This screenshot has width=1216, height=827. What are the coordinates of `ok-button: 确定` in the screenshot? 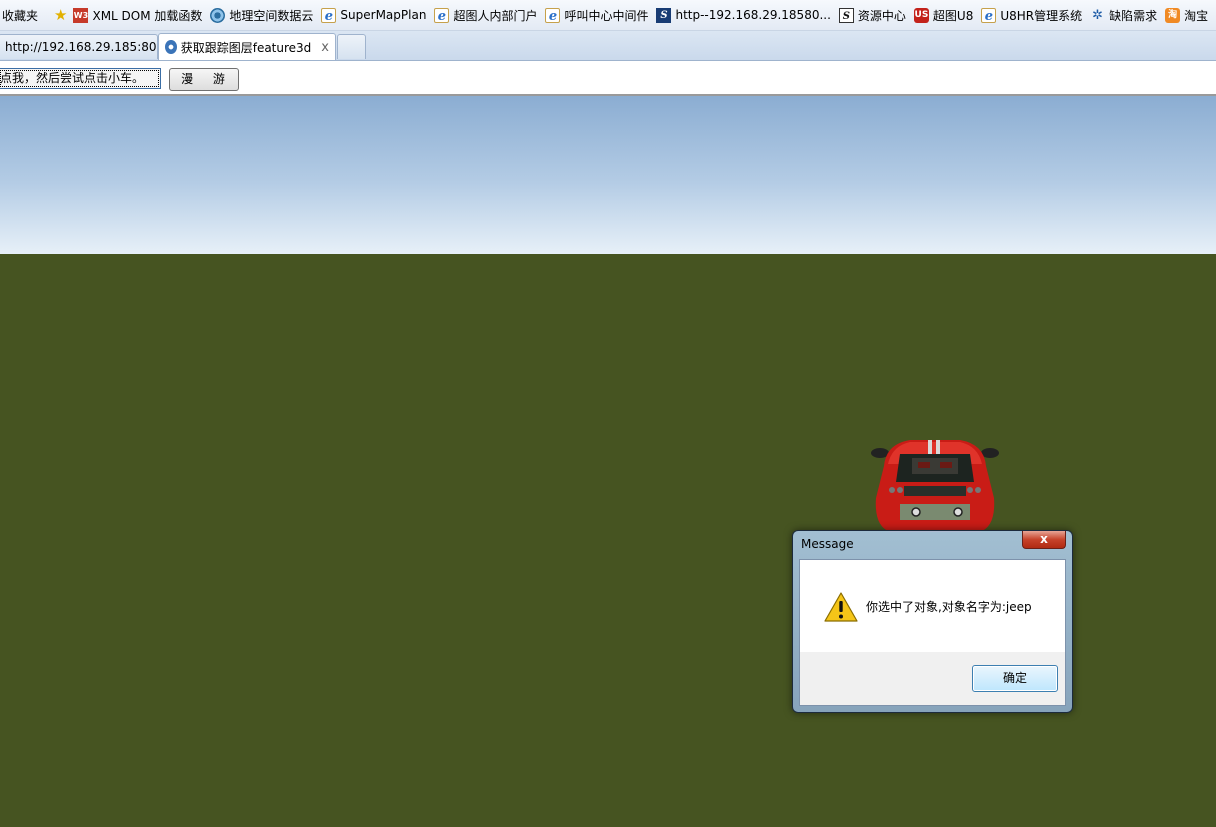 It's located at (1015, 678).